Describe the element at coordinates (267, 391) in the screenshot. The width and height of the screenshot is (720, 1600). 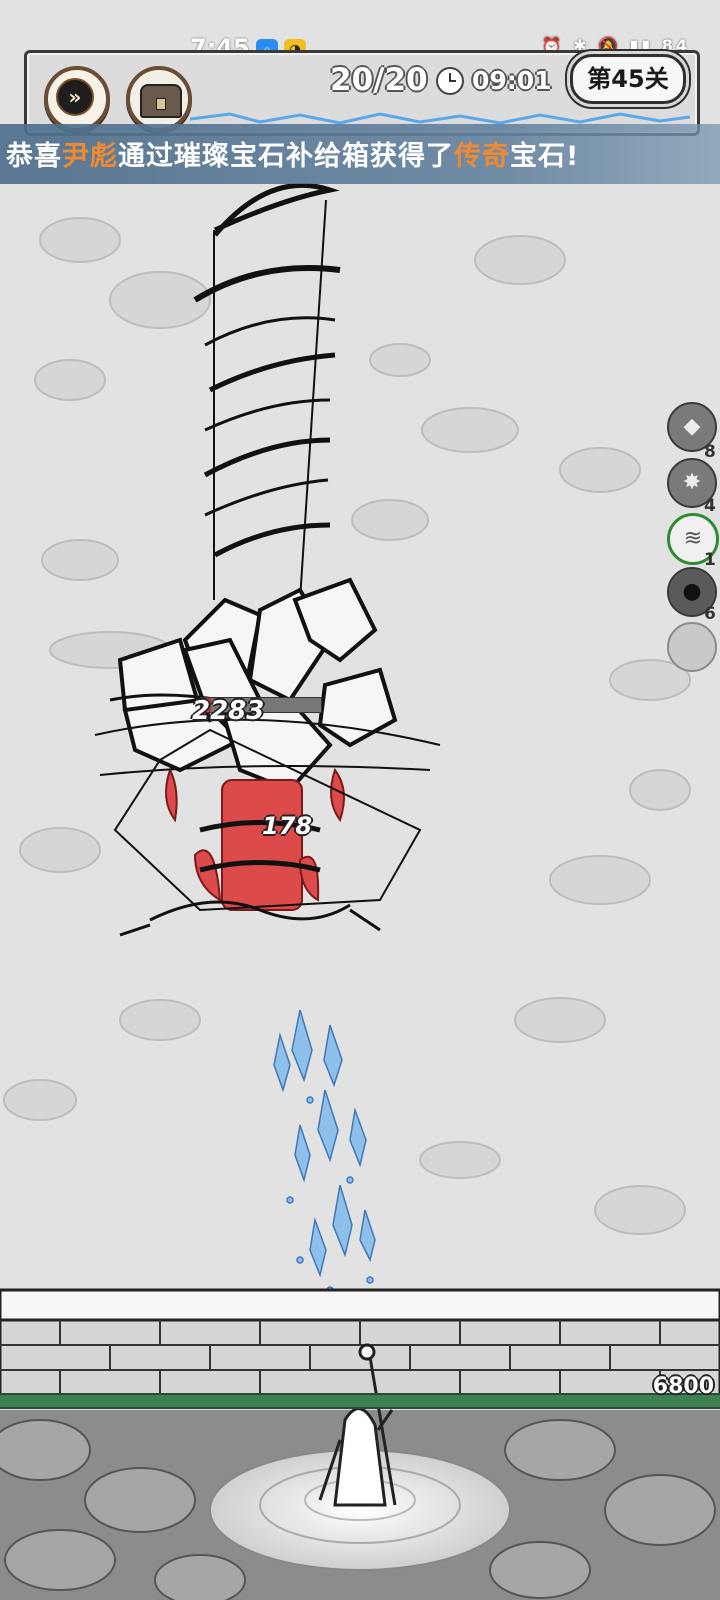
I see `tornado-column` at that location.